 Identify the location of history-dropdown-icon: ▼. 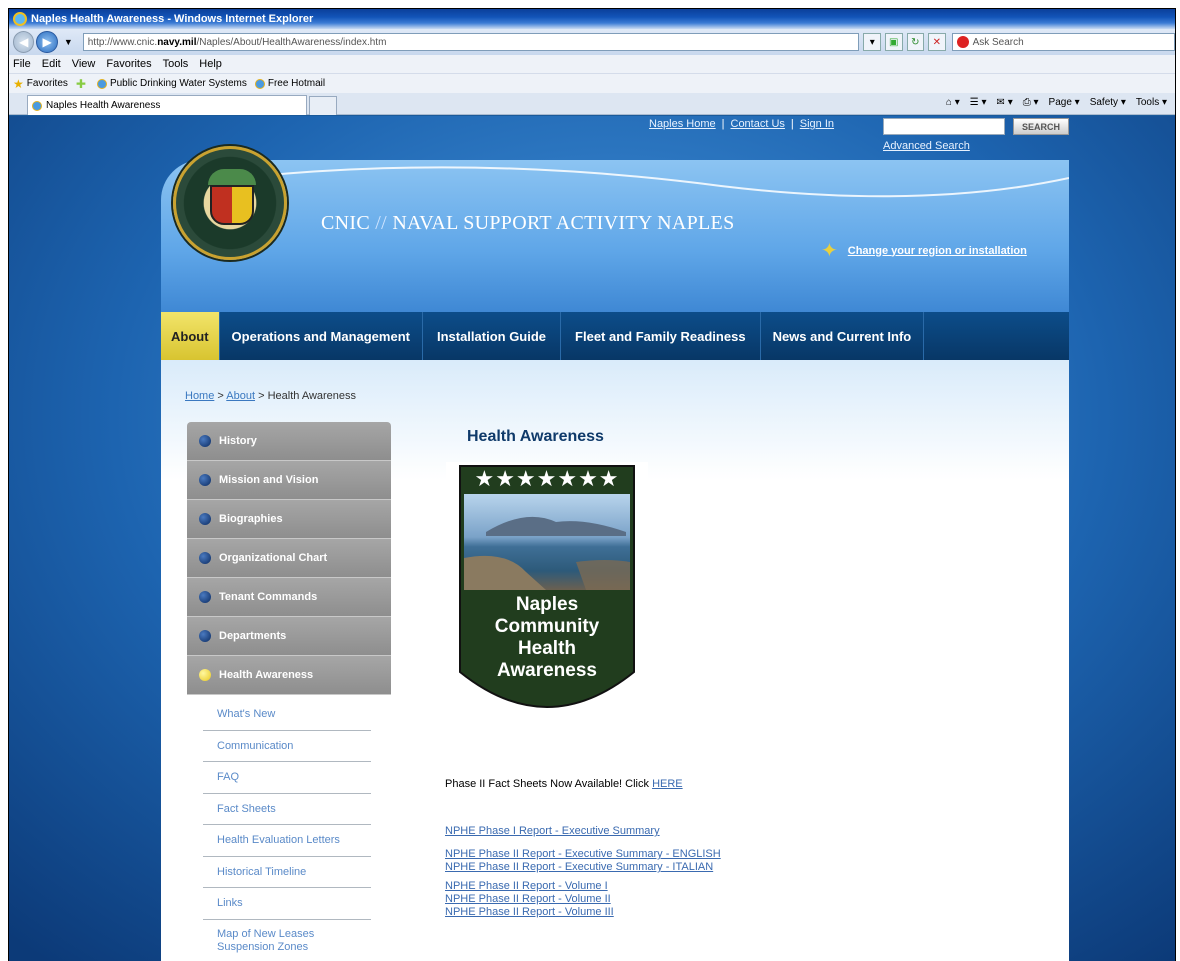
(68, 42).